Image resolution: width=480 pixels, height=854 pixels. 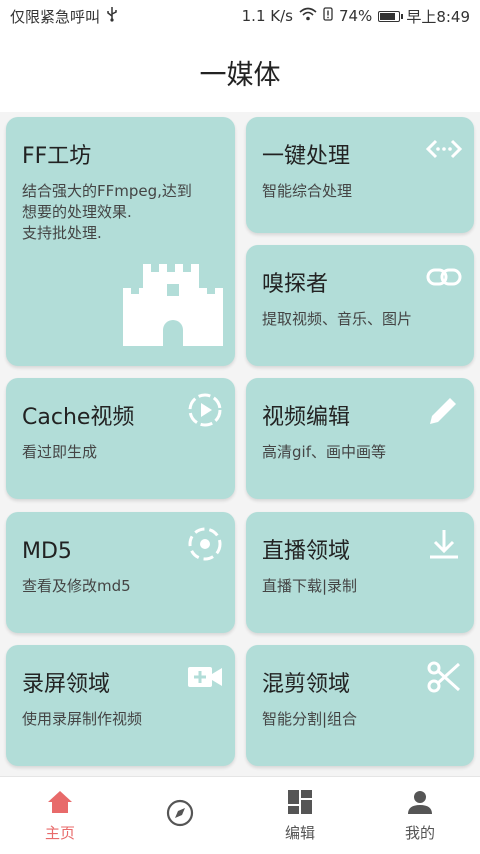 What do you see at coordinates (324, 452) in the screenshot?
I see `card-description: 高清gif、画中画等` at bounding box center [324, 452].